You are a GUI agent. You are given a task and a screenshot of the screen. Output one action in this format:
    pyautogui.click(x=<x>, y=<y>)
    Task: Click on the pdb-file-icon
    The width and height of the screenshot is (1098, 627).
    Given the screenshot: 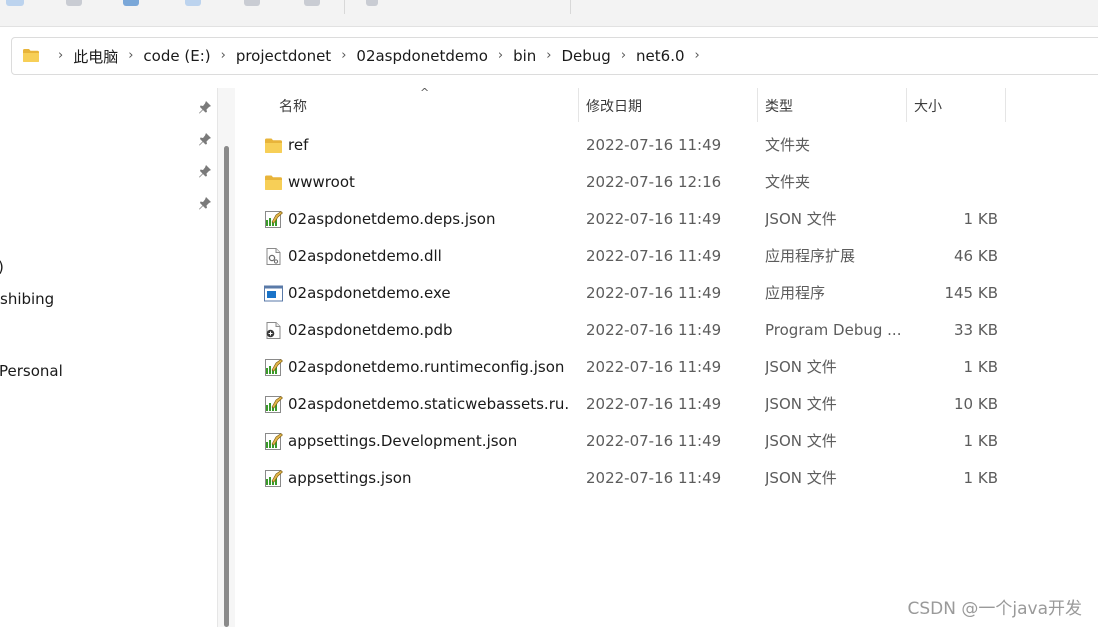 What is the action you would take?
    pyautogui.click(x=273, y=330)
    